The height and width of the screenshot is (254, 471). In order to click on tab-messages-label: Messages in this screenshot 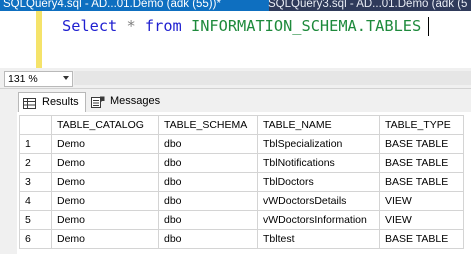, I will do `click(135, 101)`.